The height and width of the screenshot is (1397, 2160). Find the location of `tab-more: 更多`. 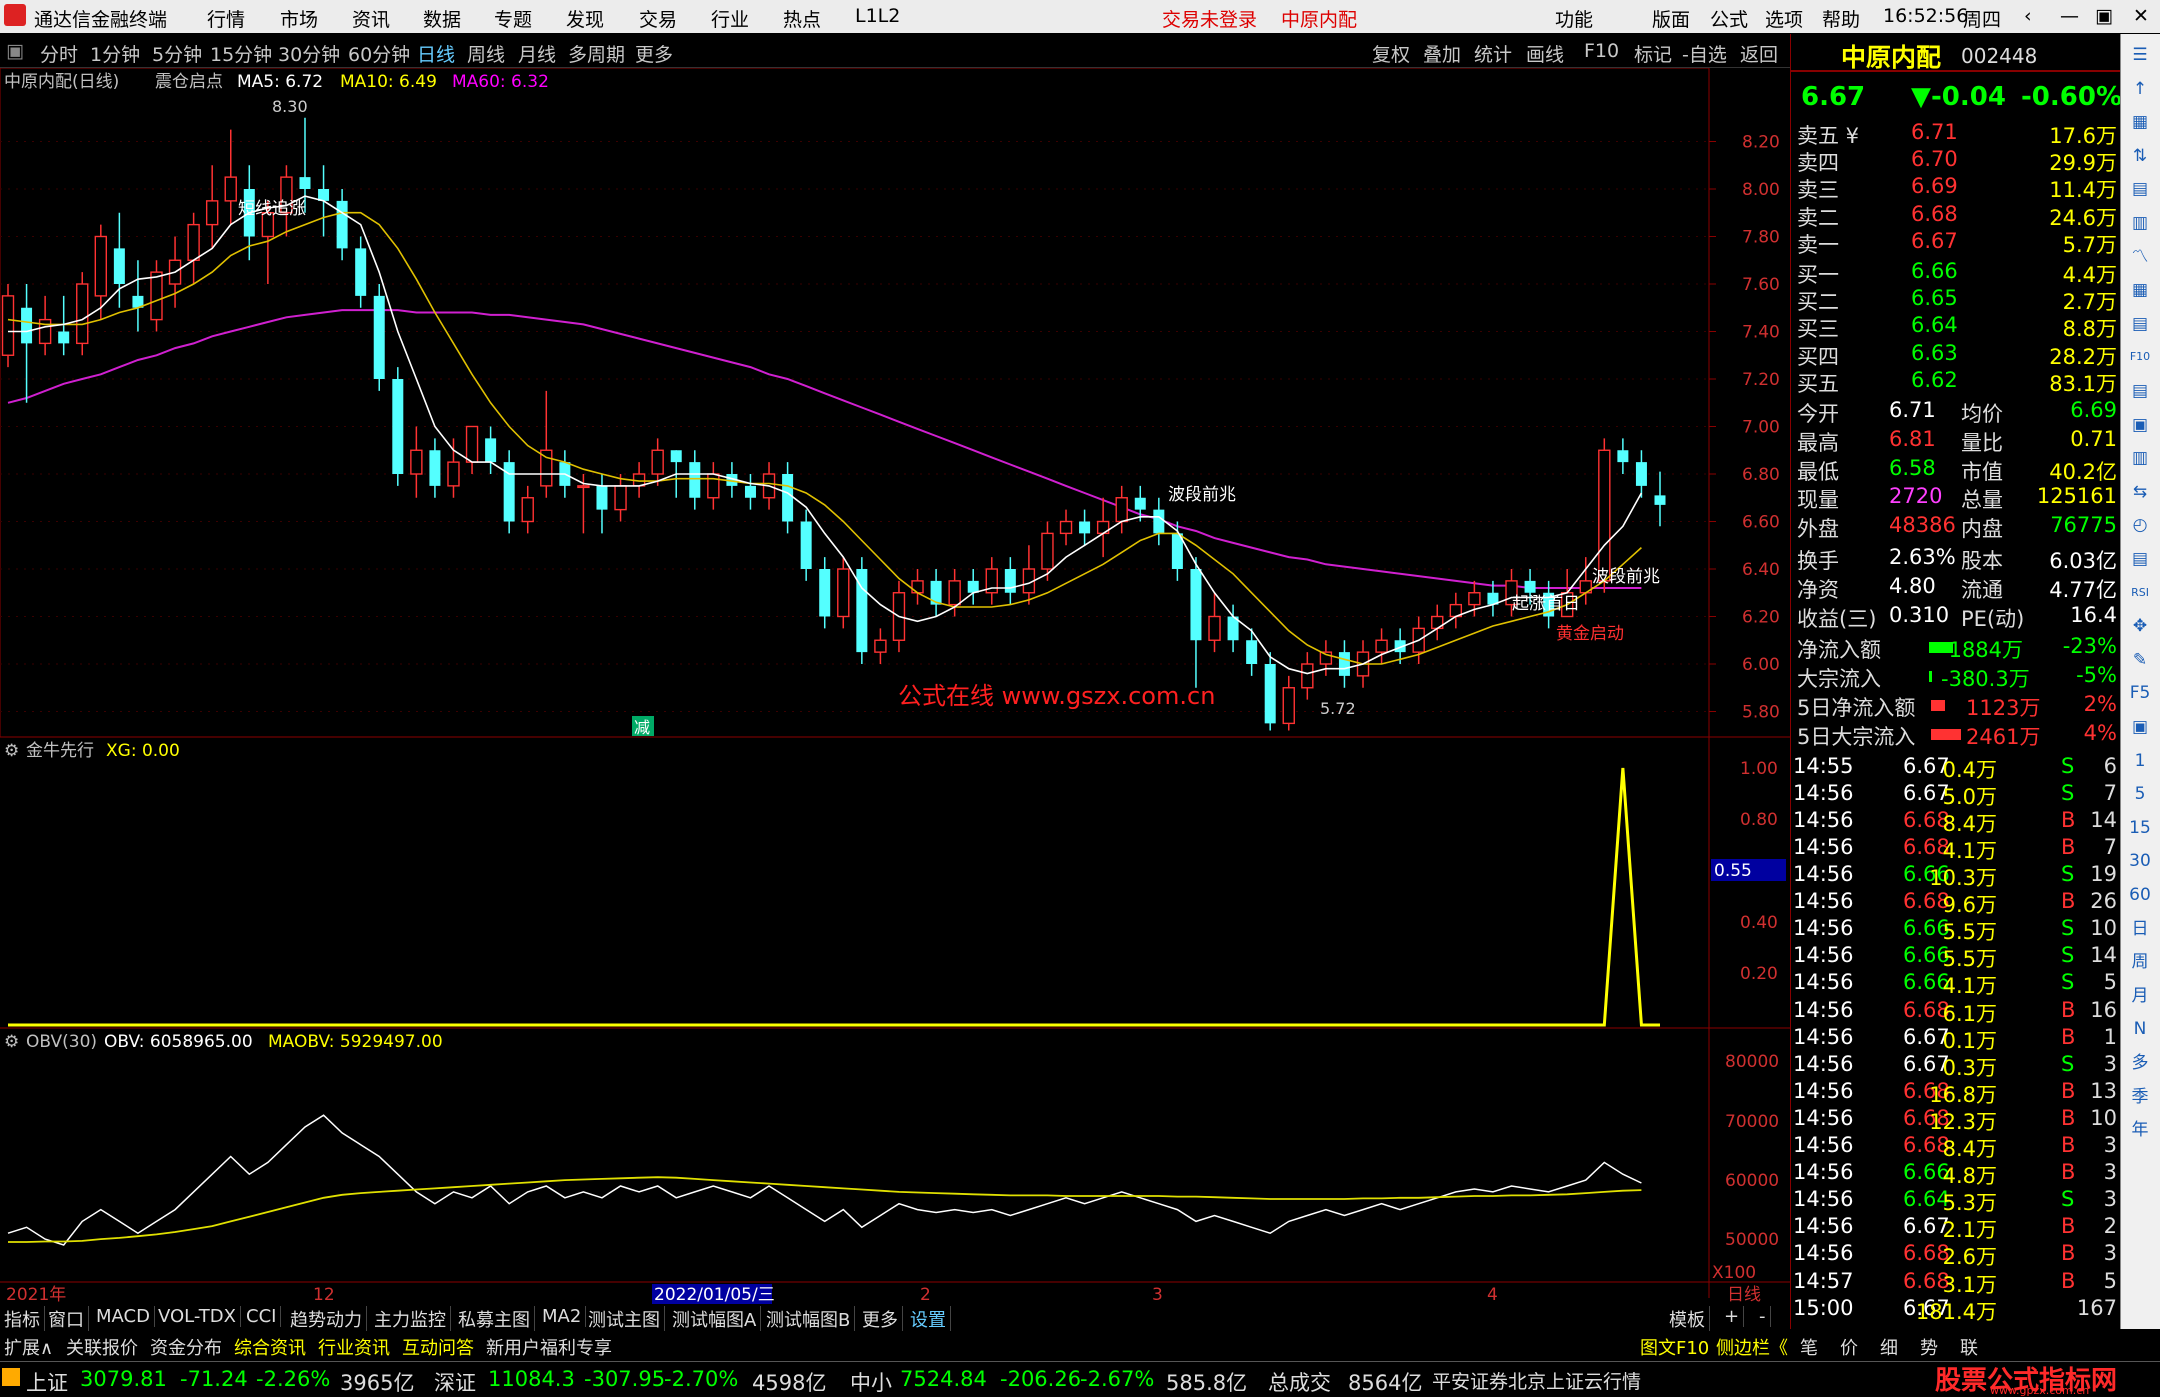

tab-more: 更多 is located at coordinates (880, 1319).